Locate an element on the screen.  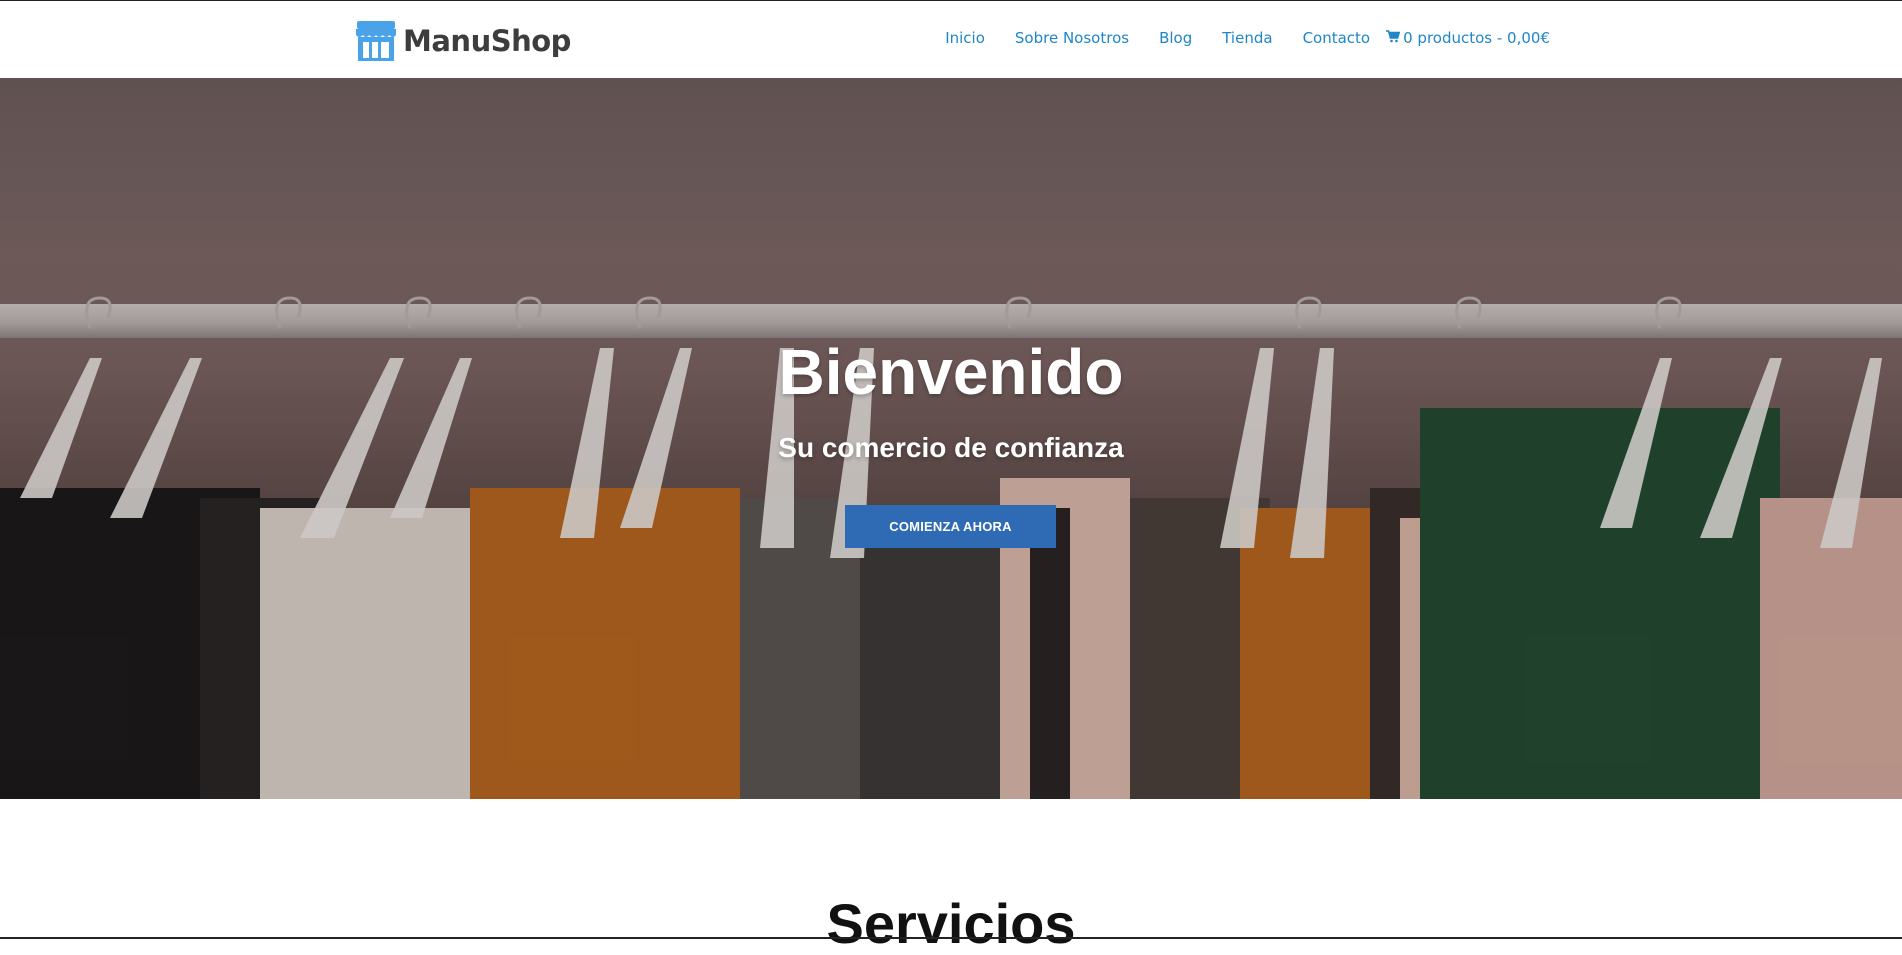
nav-sobre-nosotros: Sobre Nosotros is located at coordinates (1072, 38).